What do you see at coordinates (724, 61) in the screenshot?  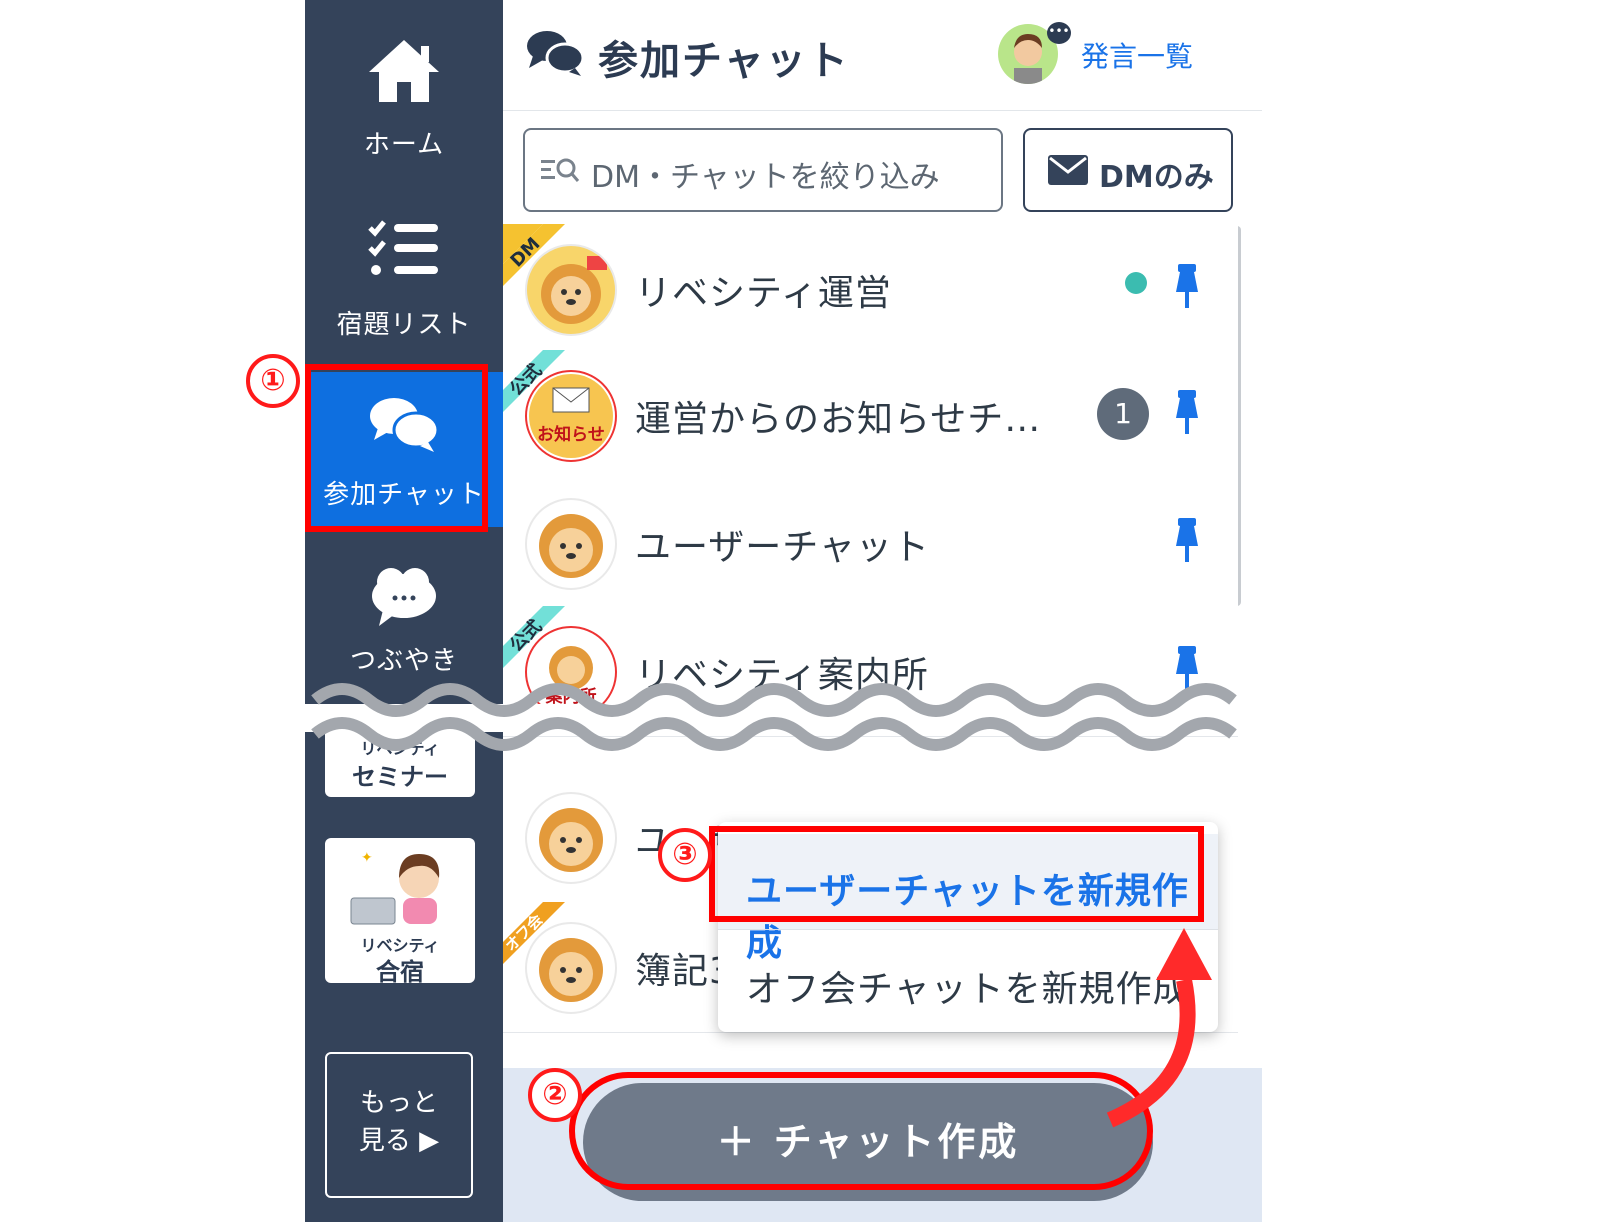 I see `page-title: 参加チャット` at bounding box center [724, 61].